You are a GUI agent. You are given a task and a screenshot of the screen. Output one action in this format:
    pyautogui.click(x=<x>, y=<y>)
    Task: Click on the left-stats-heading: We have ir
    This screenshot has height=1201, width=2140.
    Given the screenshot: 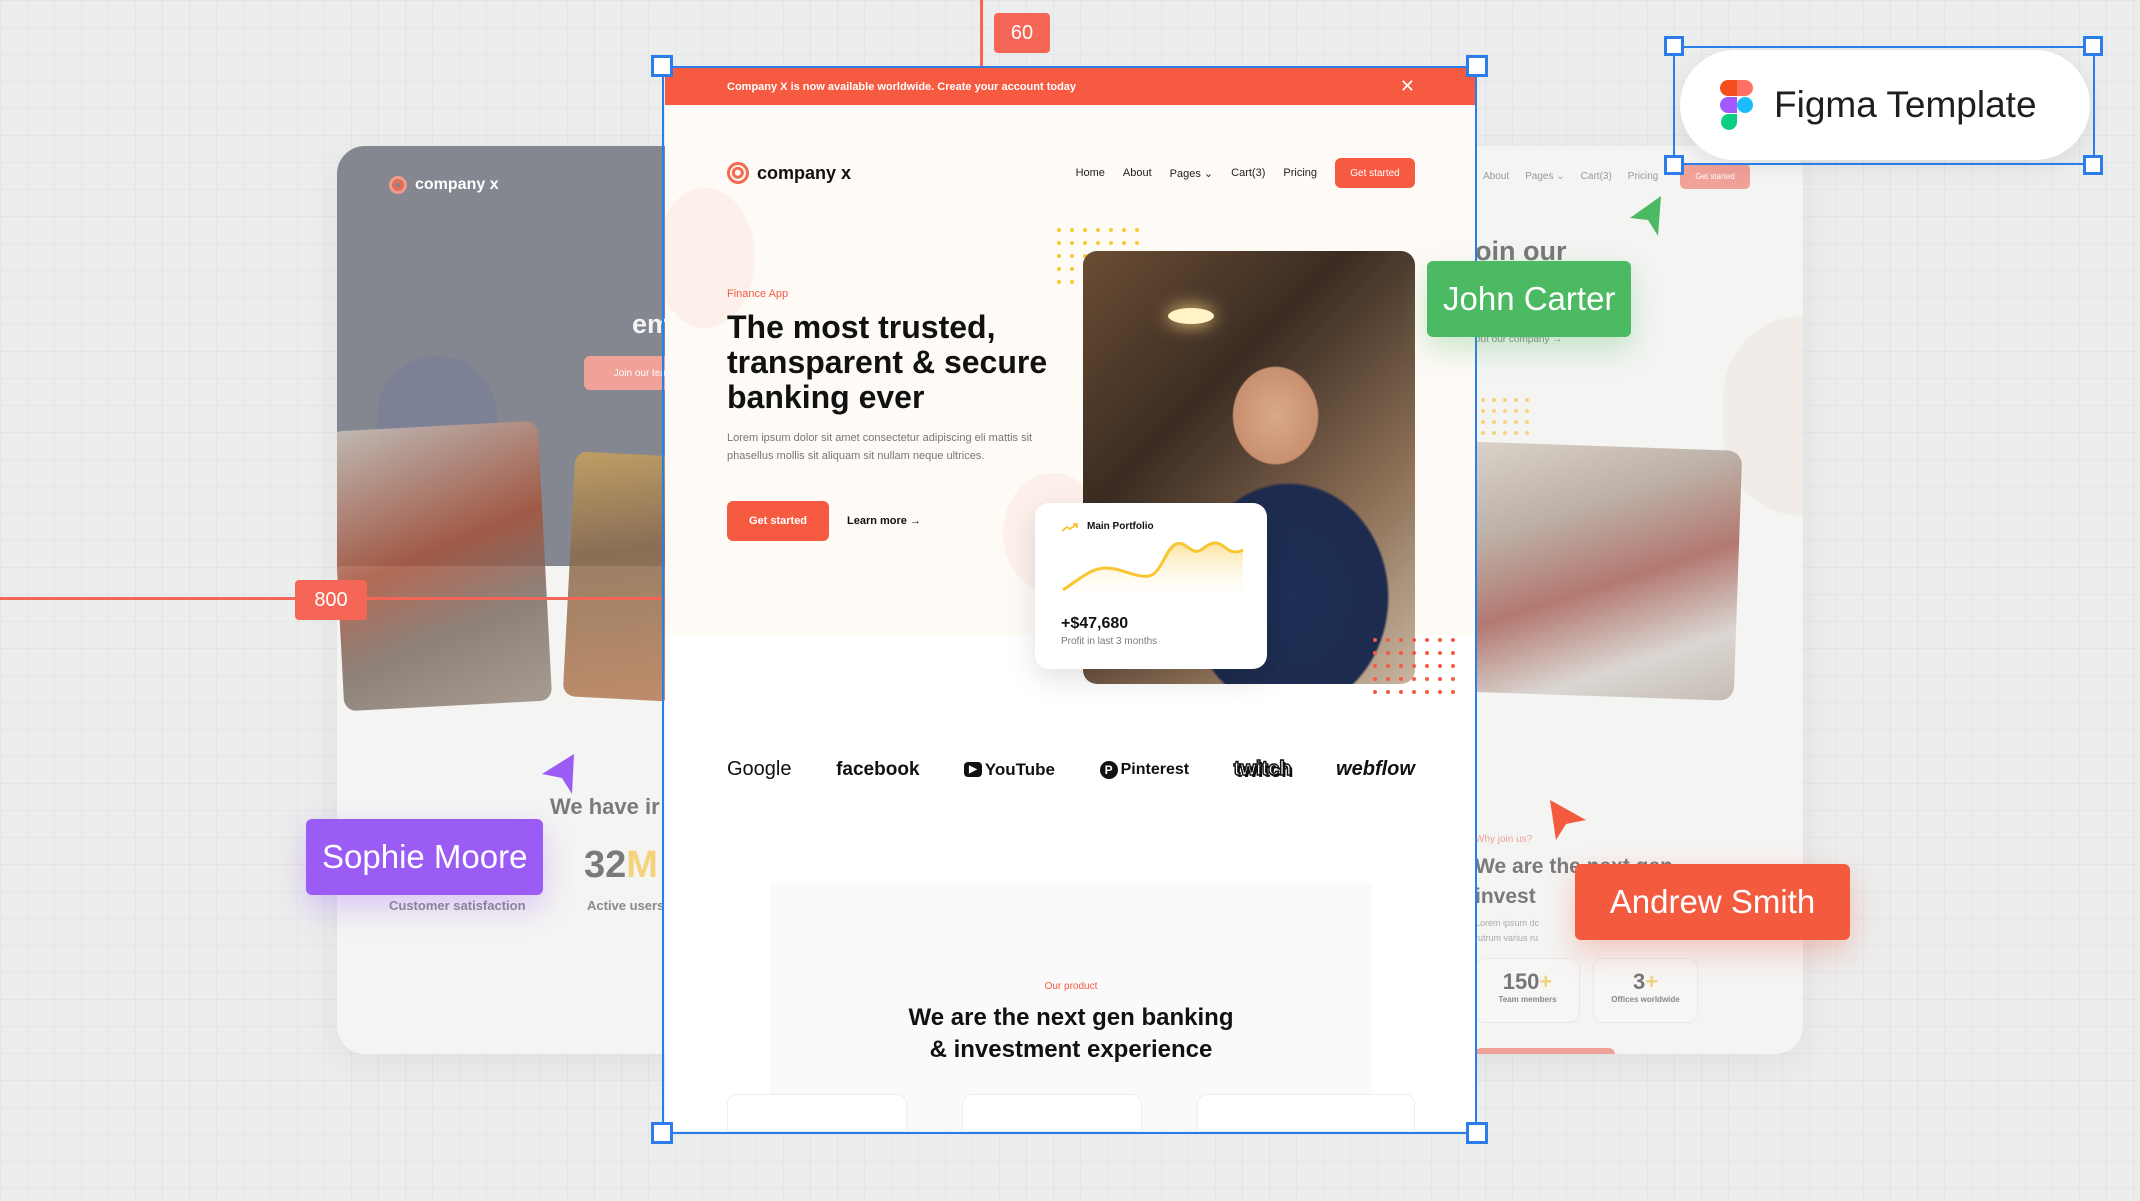 What is the action you would take?
    pyautogui.click(x=605, y=806)
    